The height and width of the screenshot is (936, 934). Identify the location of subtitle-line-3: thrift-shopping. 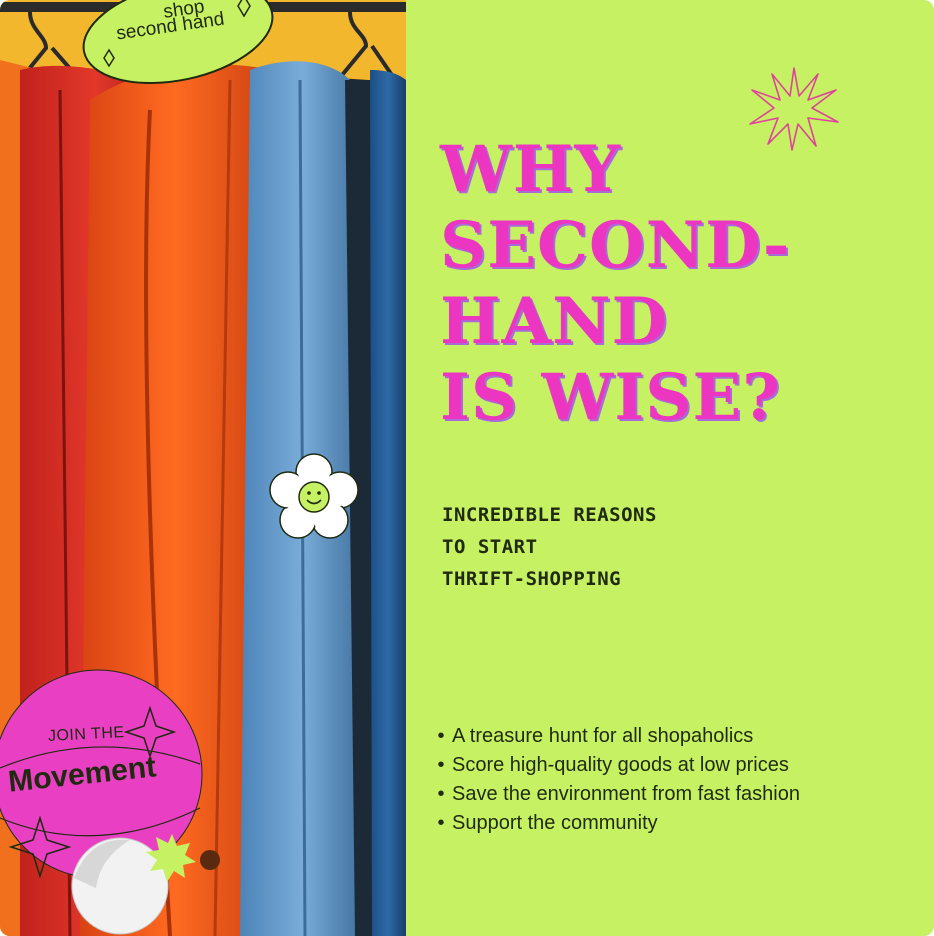
(532, 579).